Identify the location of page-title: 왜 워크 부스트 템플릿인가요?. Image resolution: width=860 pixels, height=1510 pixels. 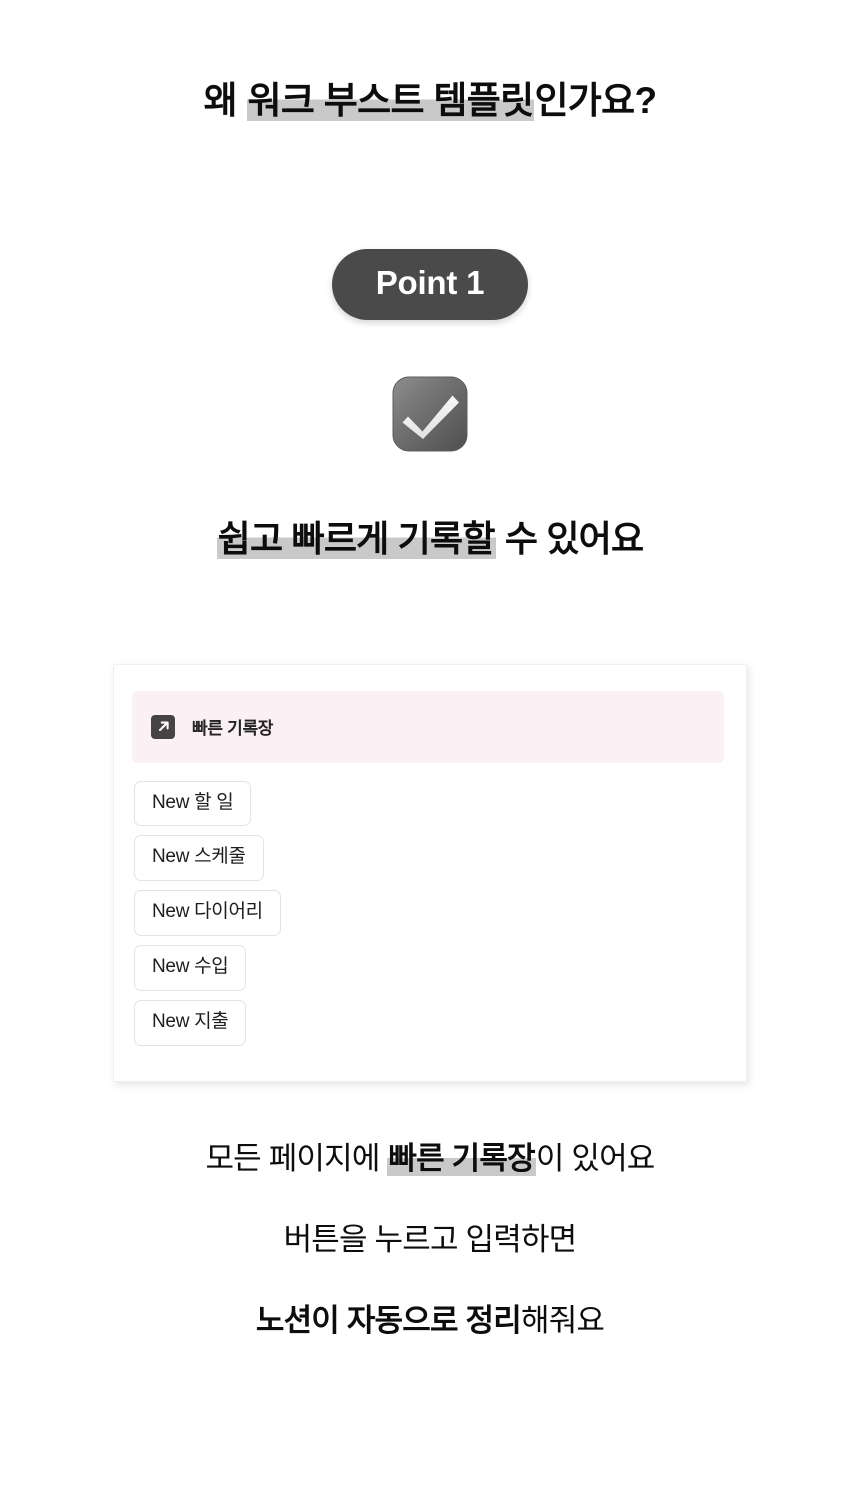
(430, 101).